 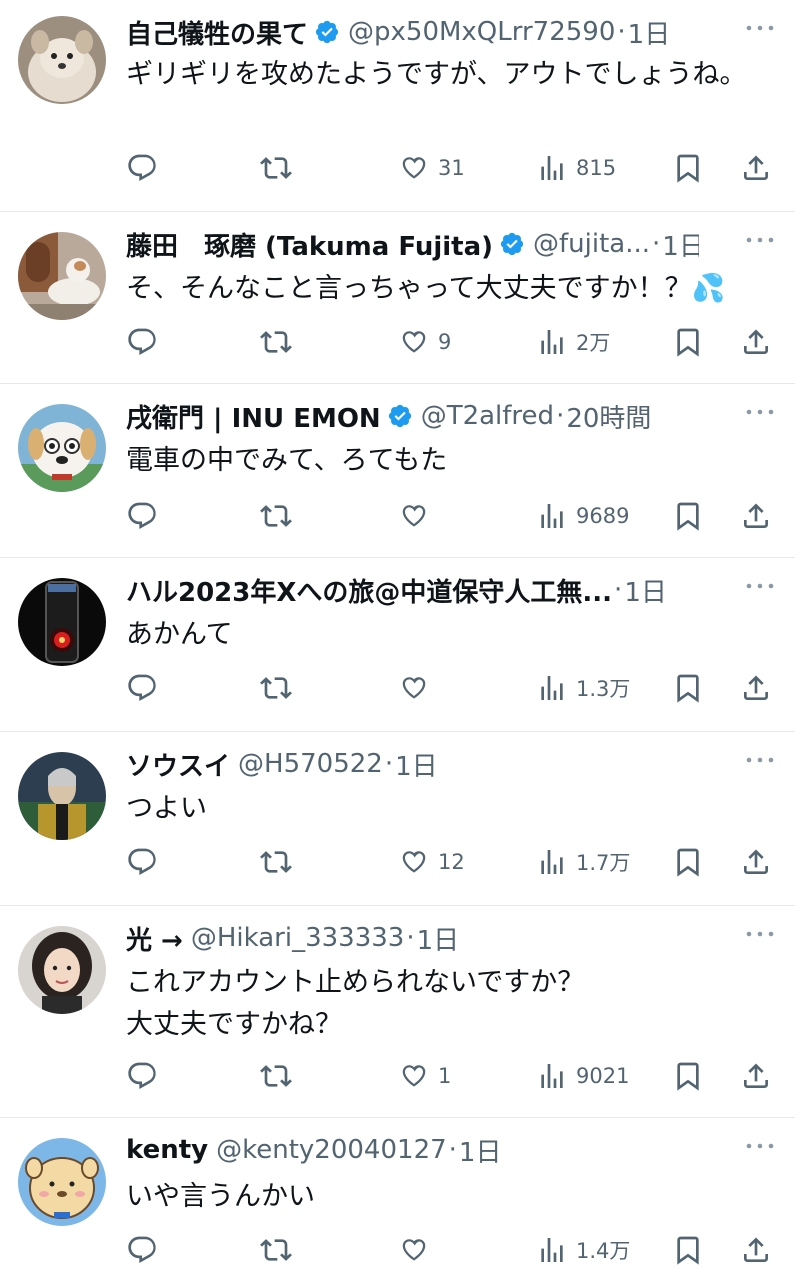 I want to click on like-button: 12, so click(x=431, y=862).